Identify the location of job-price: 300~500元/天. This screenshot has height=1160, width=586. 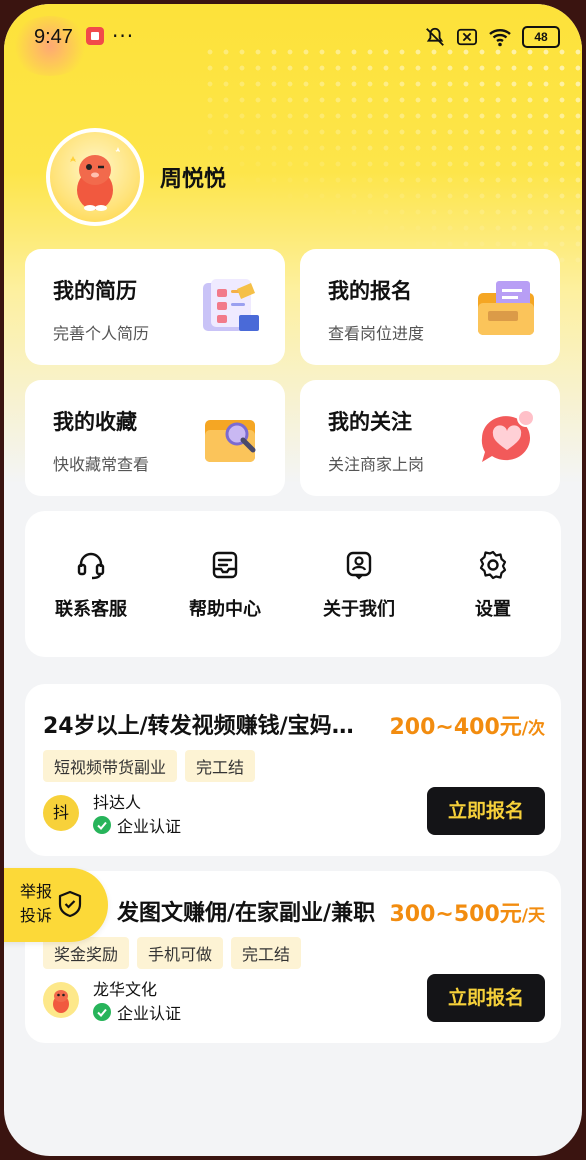
(467, 914).